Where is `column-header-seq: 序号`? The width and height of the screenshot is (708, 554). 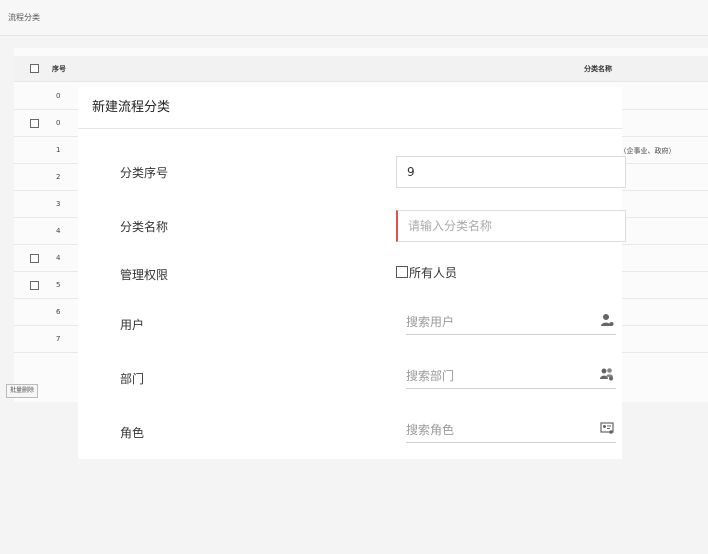 column-header-seq: 序号 is located at coordinates (59, 69).